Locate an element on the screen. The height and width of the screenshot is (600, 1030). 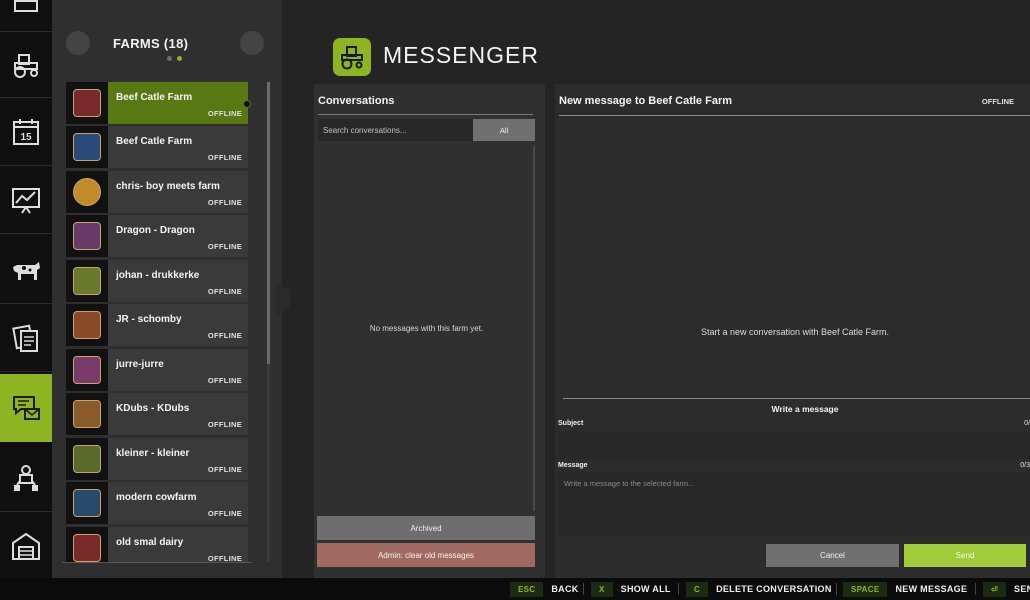
farm-name: chris- boy meets farm is located at coordinates (168, 186).